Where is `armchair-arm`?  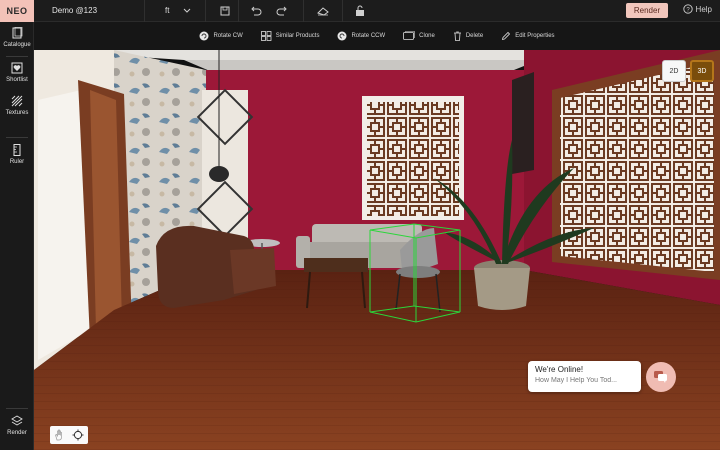
armchair-arm is located at coordinates (253, 271).